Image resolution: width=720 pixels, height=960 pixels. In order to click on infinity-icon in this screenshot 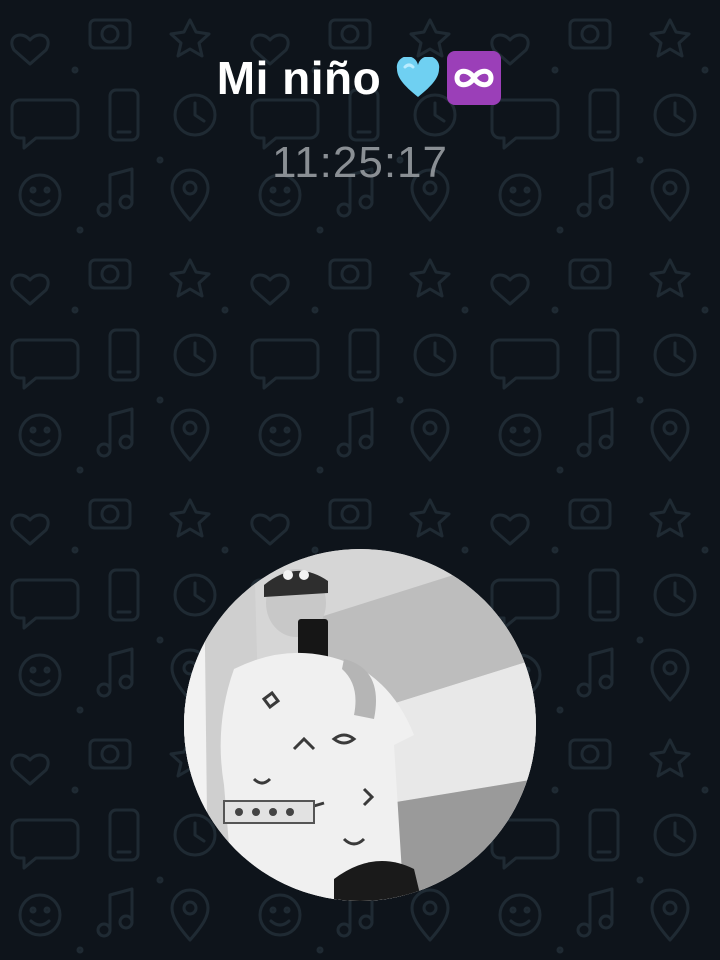, I will do `click(474, 78)`.